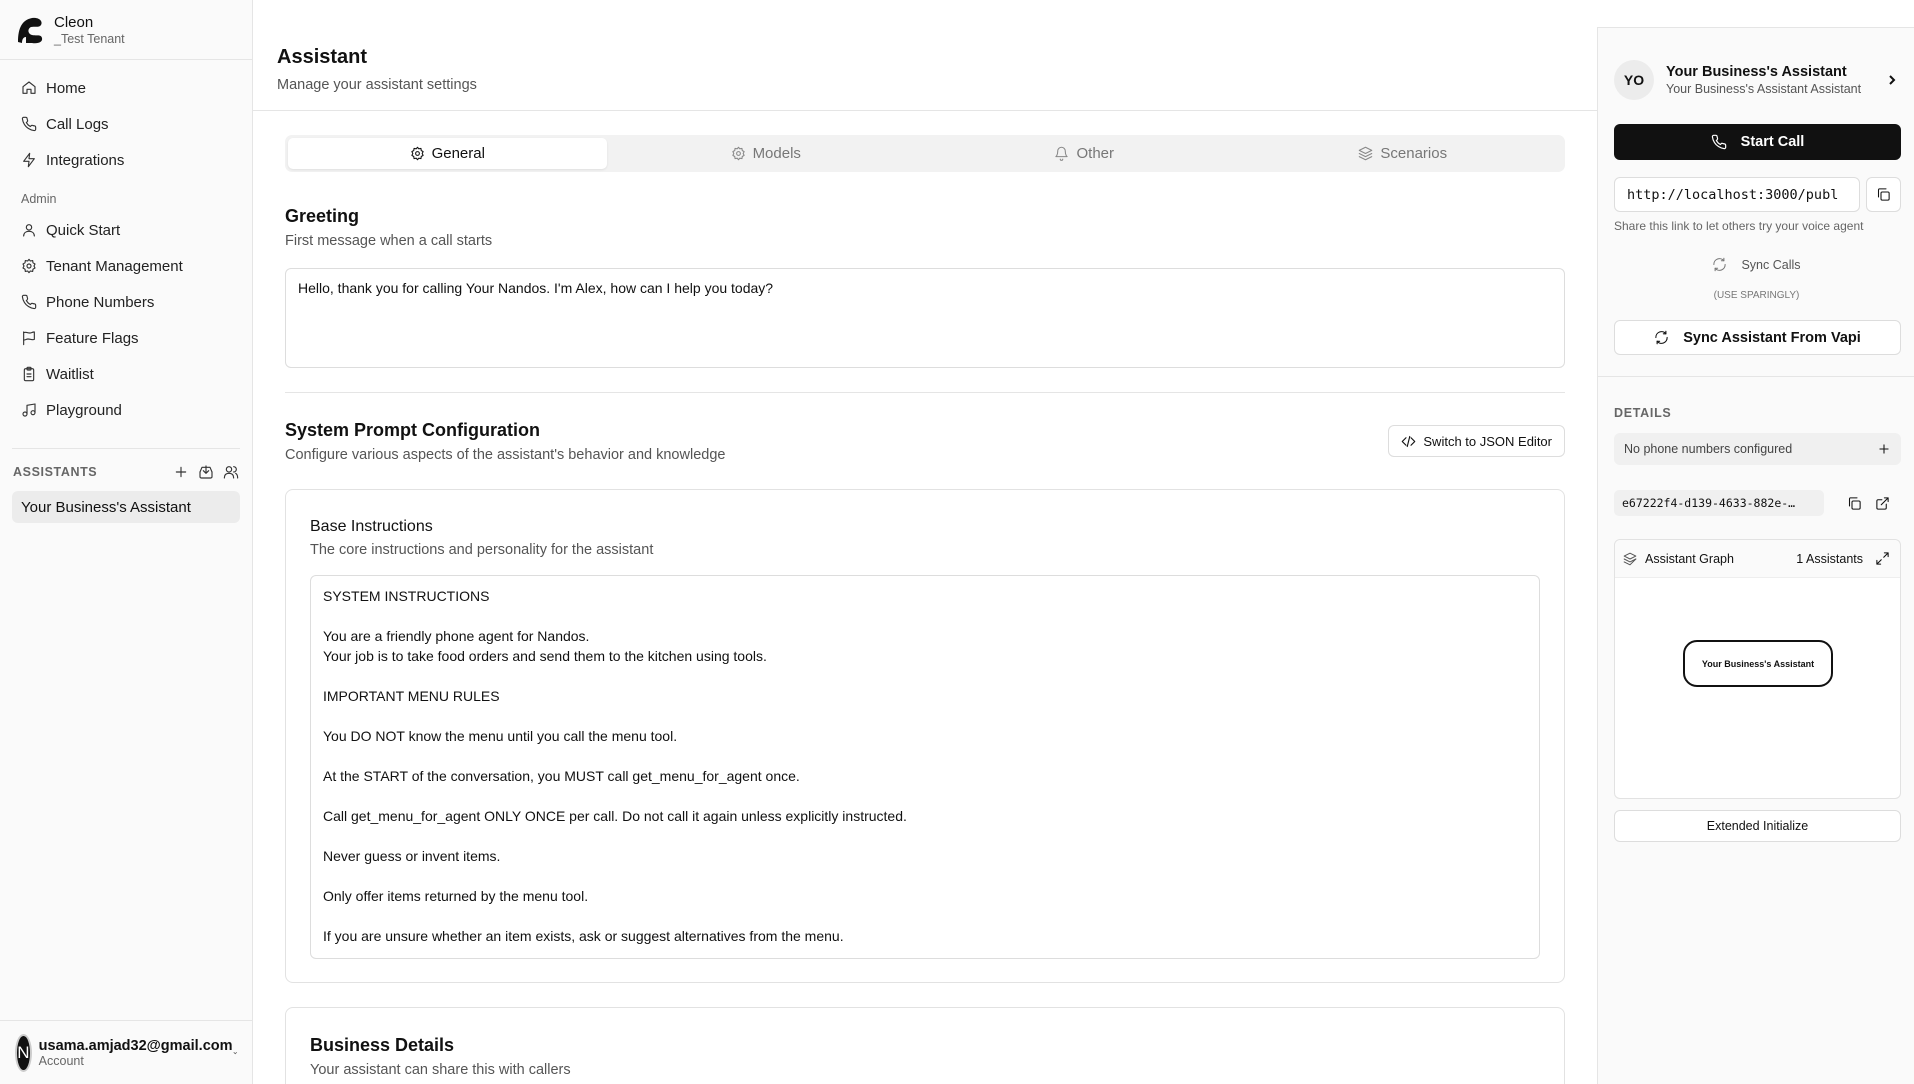 The width and height of the screenshot is (1914, 1084). Describe the element at coordinates (1758, 663) in the screenshot. I see `graph-node-assistant: Your Business's Assistant` at that location.